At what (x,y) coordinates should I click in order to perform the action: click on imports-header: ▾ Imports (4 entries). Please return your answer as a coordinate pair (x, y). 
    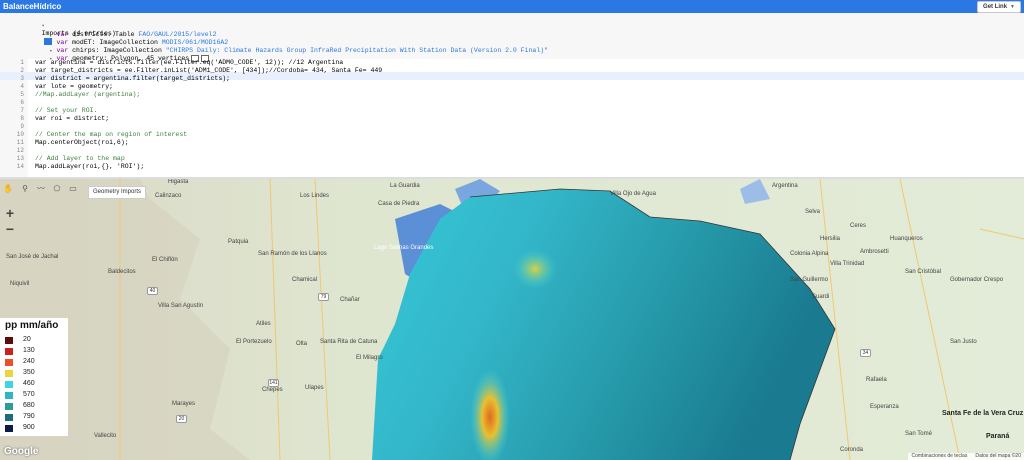
    Looking at the image, I should click on (71, 29).